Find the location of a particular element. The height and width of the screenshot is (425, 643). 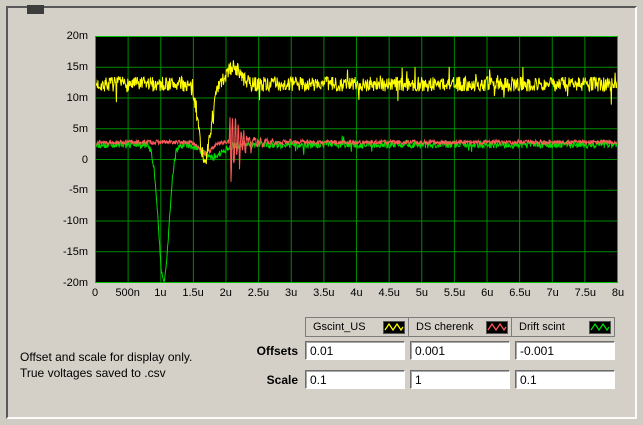

x-tick-label: 8u is located at coordinates (618, 293).